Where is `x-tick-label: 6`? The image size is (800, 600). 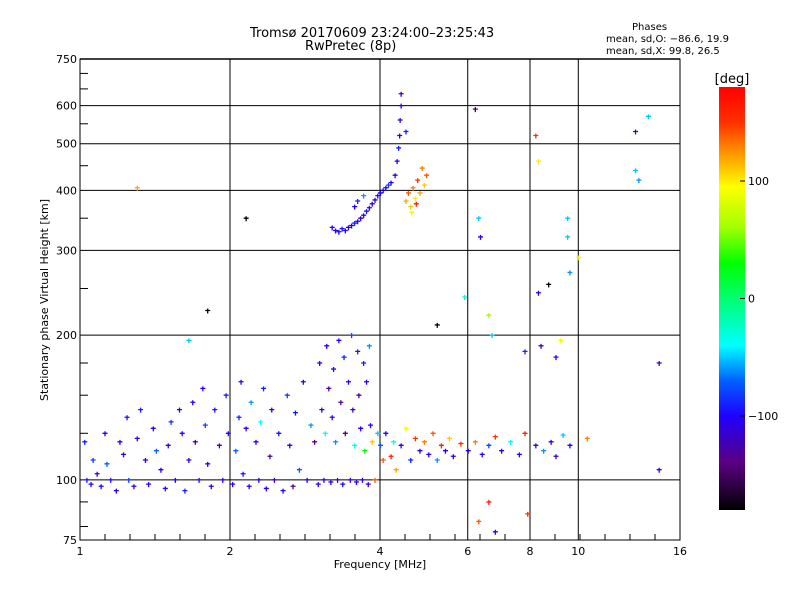
x-tick-label: 6 is located at coordinates (467, 551).